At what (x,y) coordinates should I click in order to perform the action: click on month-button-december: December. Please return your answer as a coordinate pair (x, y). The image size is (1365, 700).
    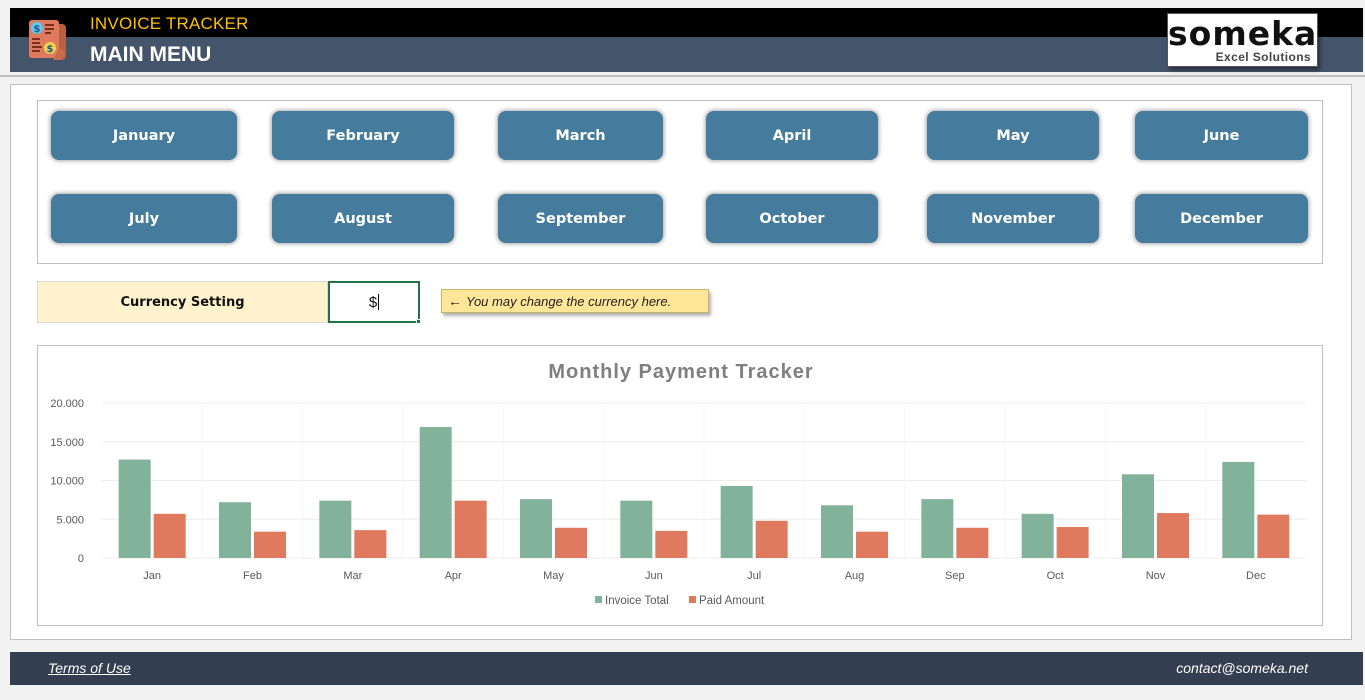
    Looking at the image, I should click on (1221, 218).